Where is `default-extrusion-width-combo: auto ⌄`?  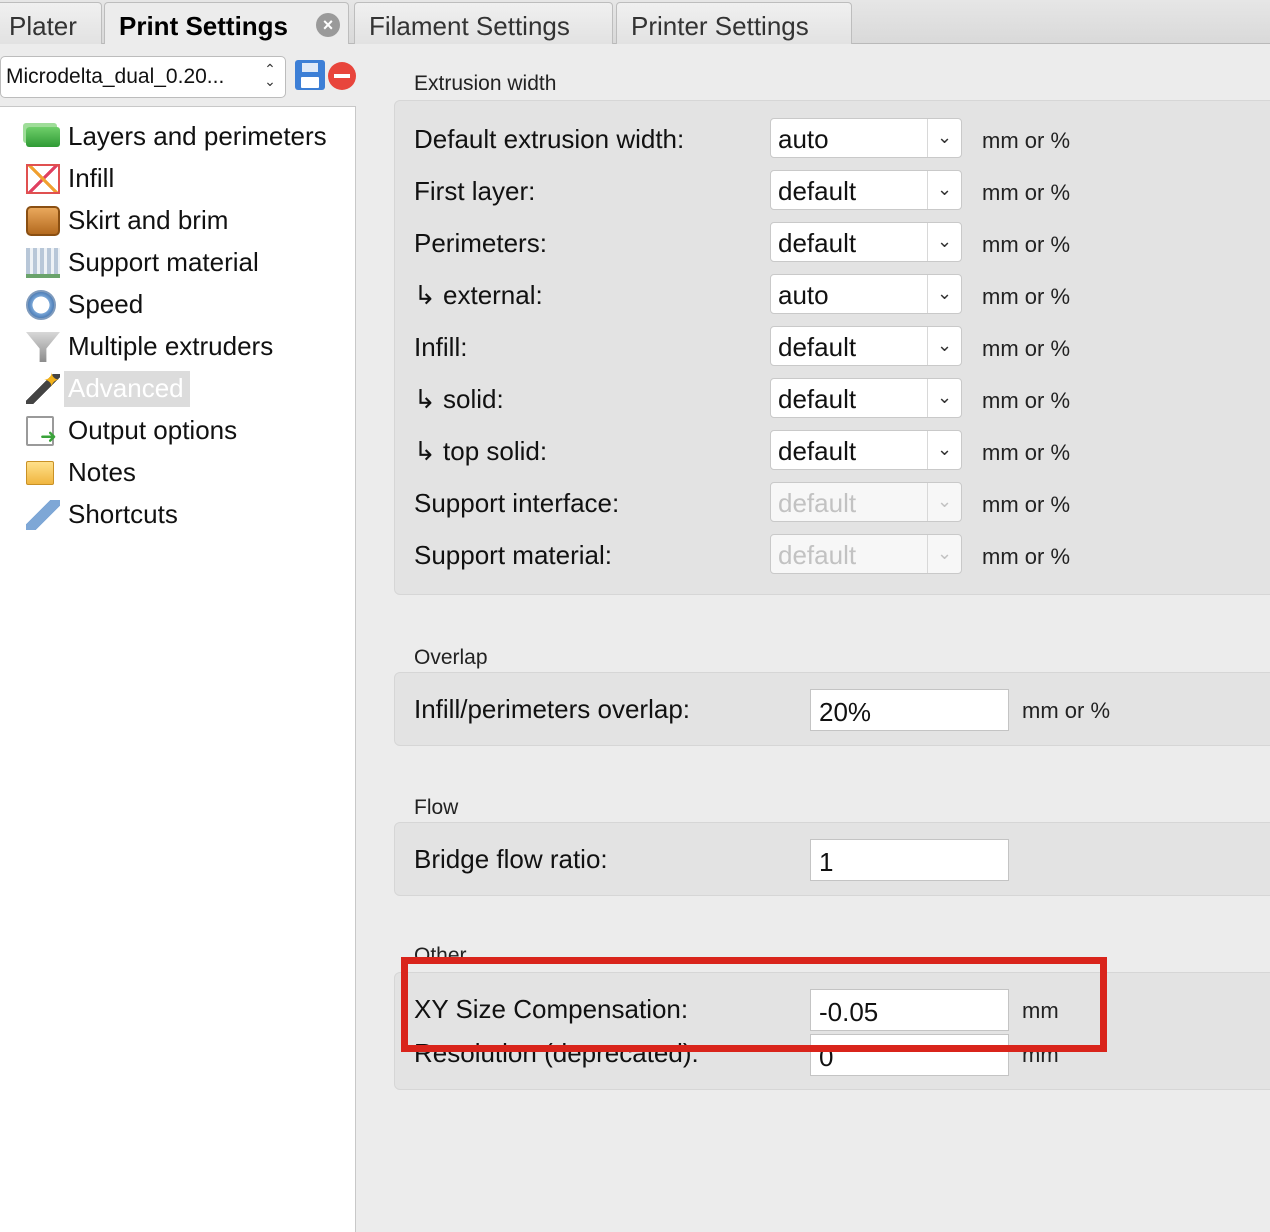
default-extrusion-width-combo: auto ⌄ is located at coordinates (866, 138).